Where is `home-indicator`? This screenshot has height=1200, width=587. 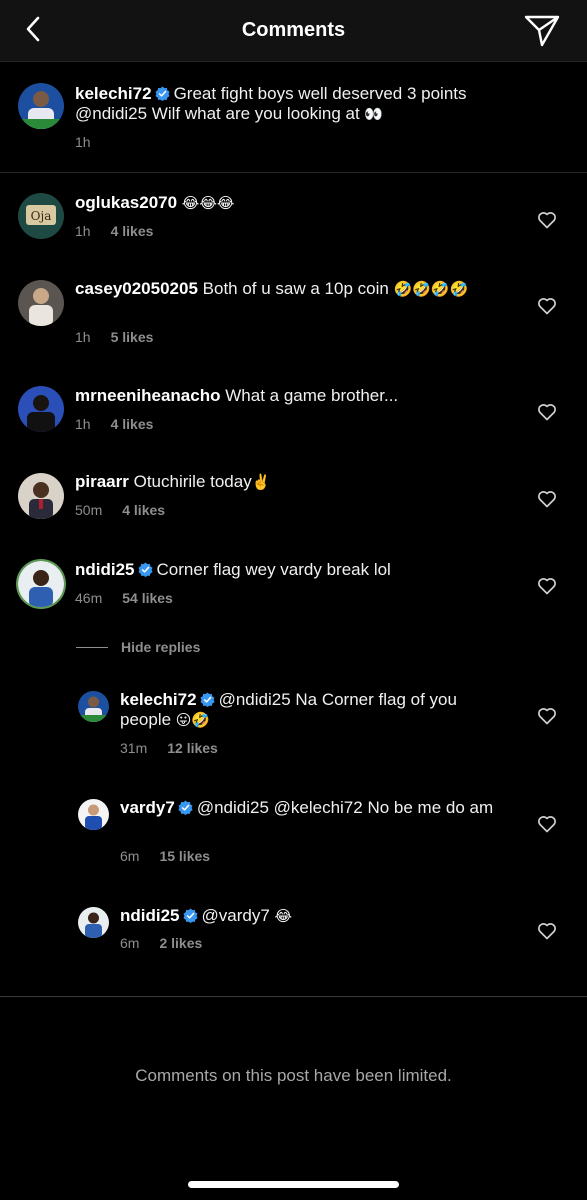
home-indicator is located at coordinates (293, 1184).